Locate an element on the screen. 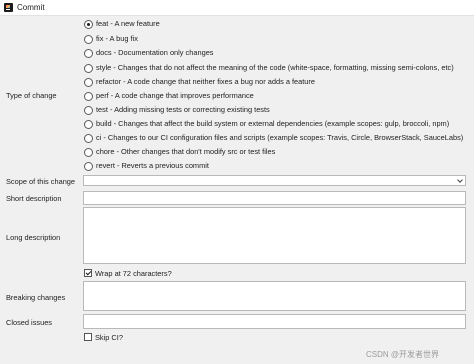 The image size is (474, 364). breaking-changes-textarea is located at coordinates (274, 296).